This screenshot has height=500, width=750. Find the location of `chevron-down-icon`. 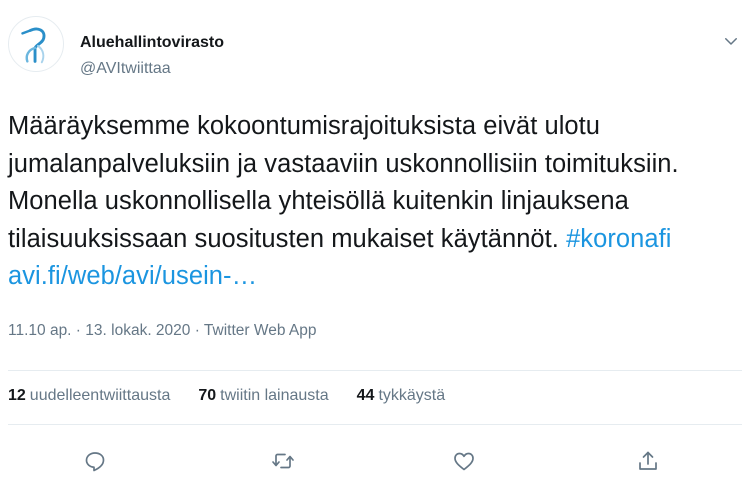

chevron-down-icon is located at coordinates (731, 41).